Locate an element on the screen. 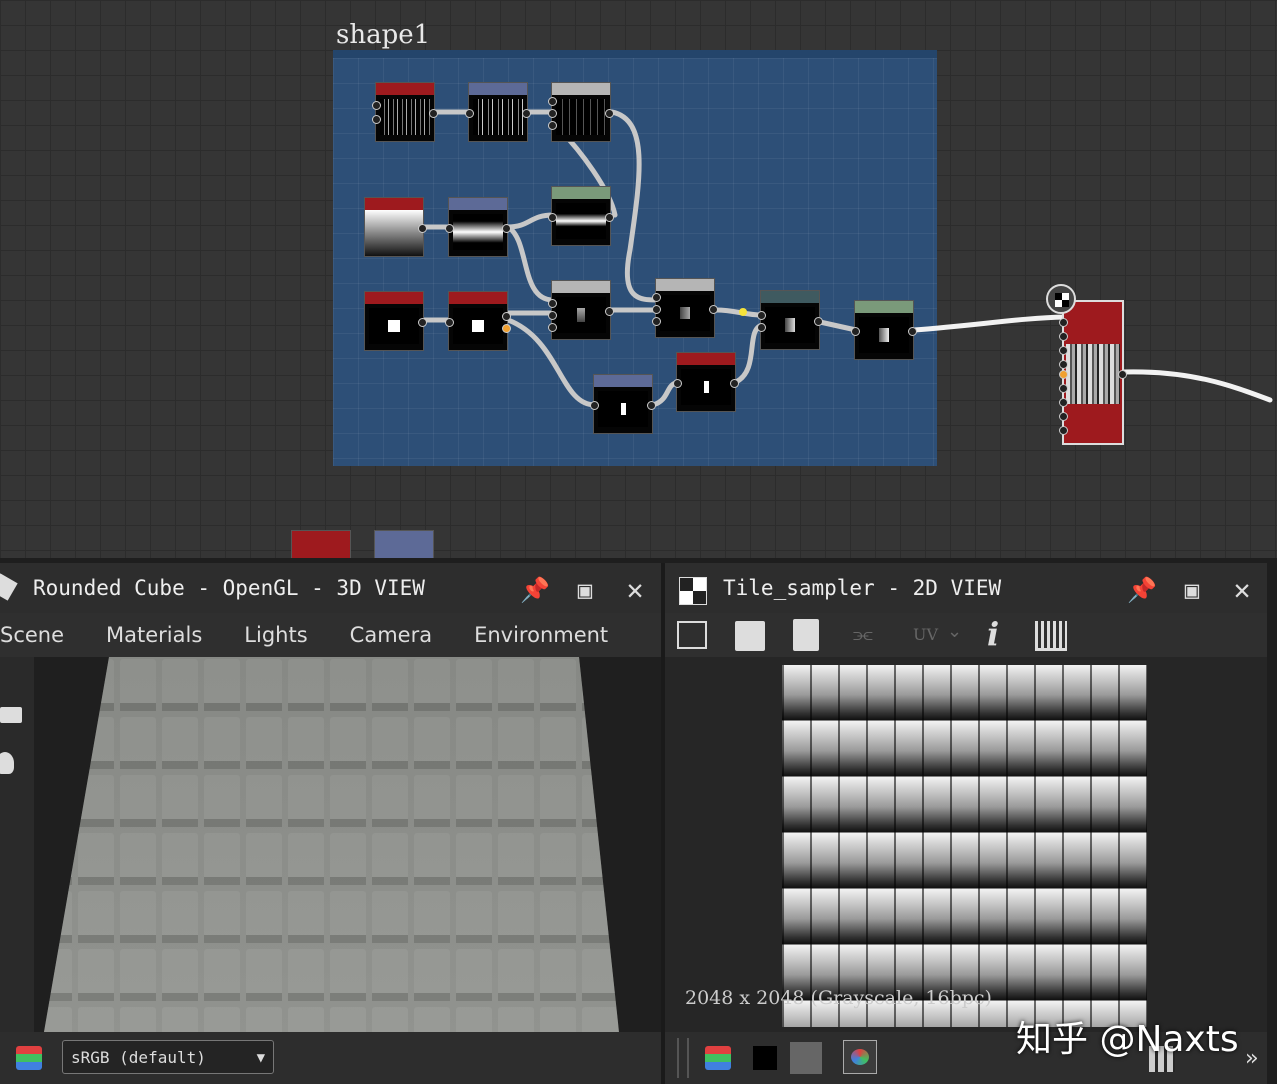  chevron-down-icon: ⌄ is located at coordinates (954, 631).